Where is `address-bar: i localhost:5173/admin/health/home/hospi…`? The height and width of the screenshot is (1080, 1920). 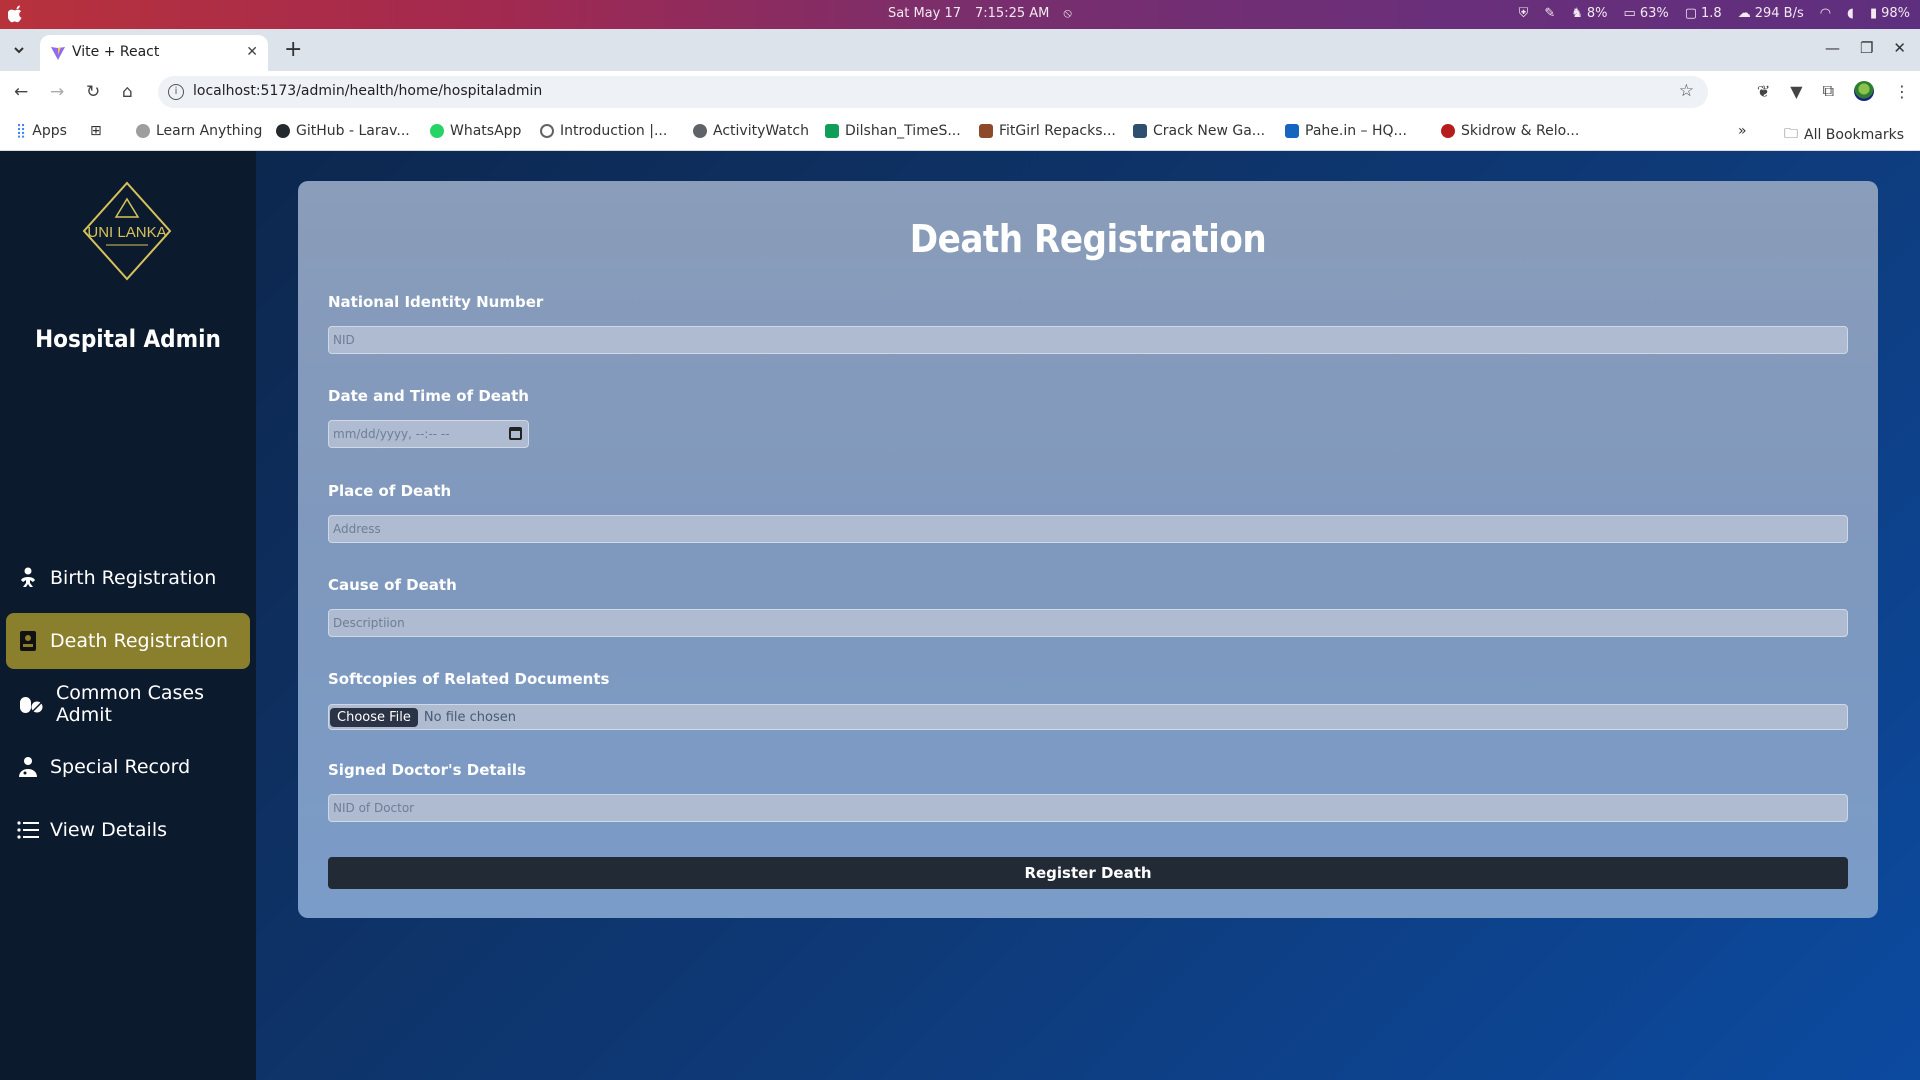 address-bar: i localhost:5173/admin/health/home/hospi… is located at coordinates (933, 92).